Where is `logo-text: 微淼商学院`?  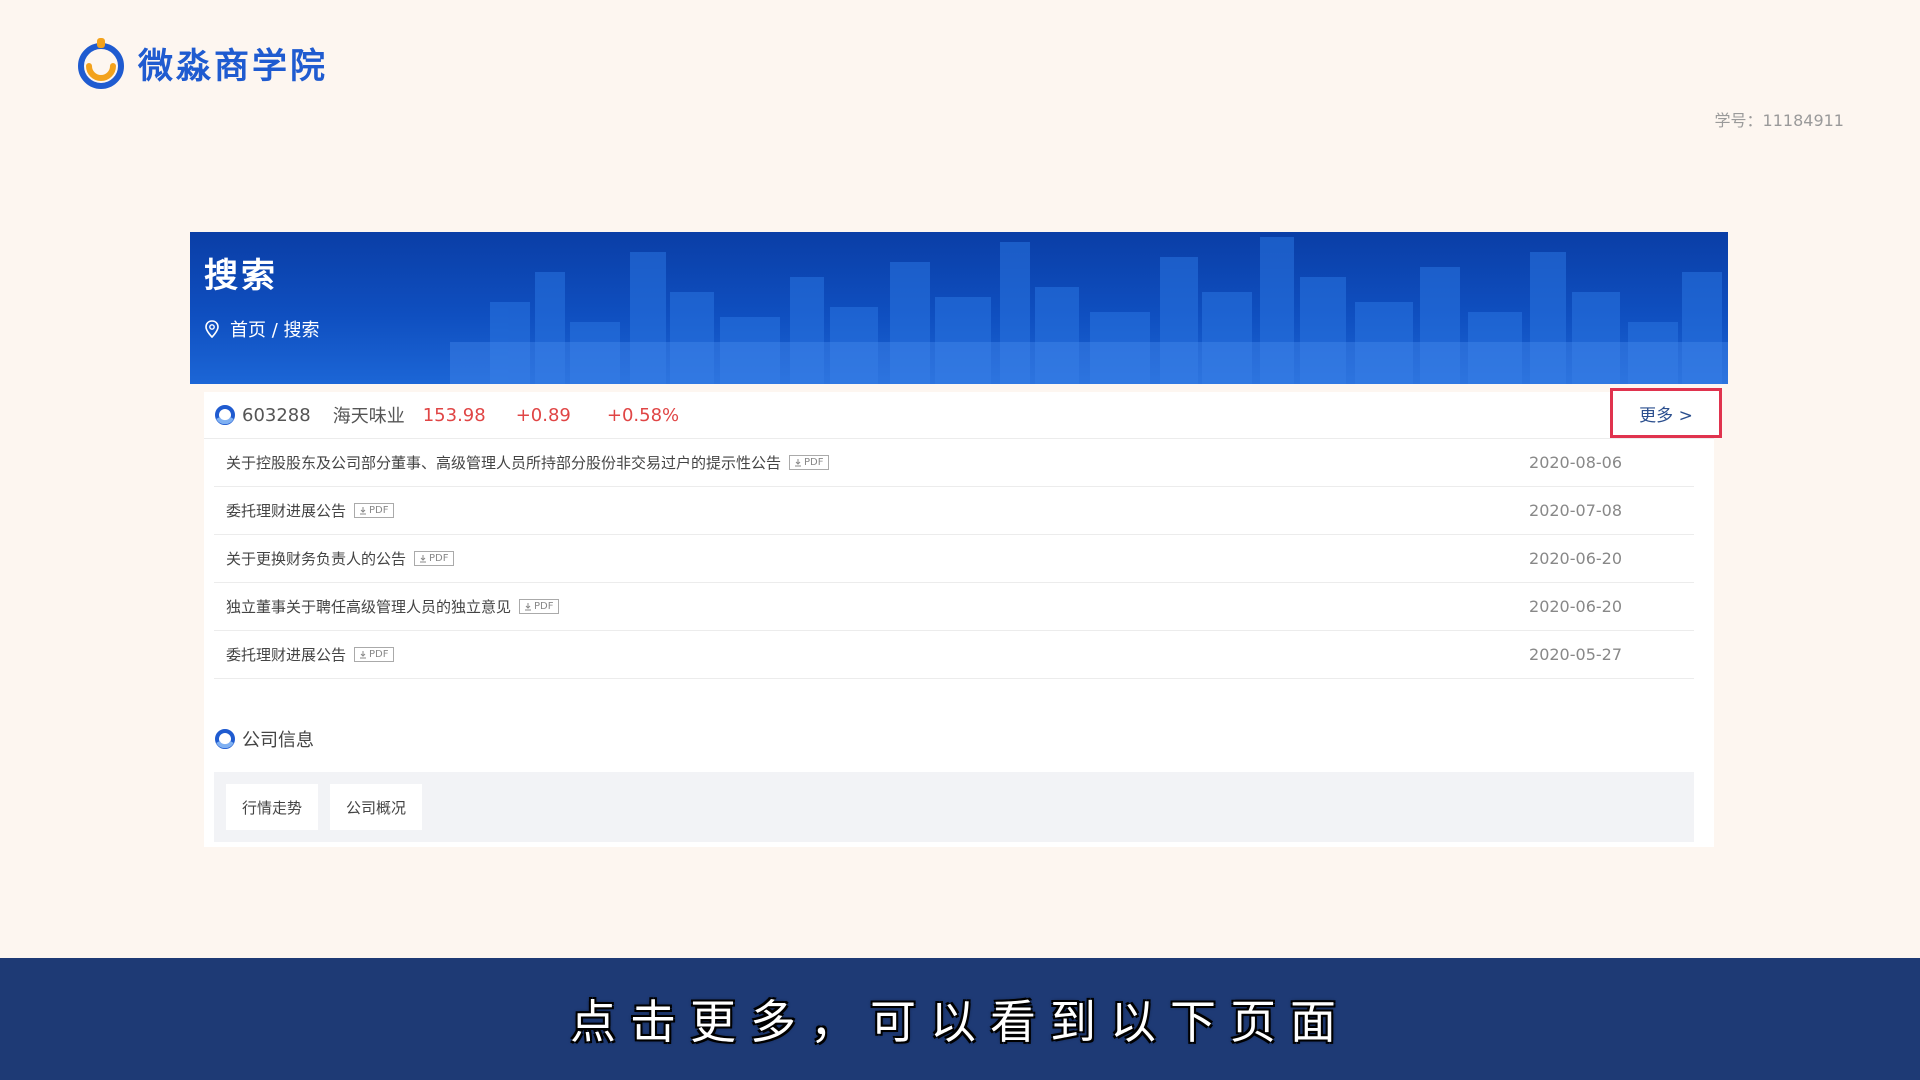
logo-text: 微淼商学院 is located at coordinates (233, 66).